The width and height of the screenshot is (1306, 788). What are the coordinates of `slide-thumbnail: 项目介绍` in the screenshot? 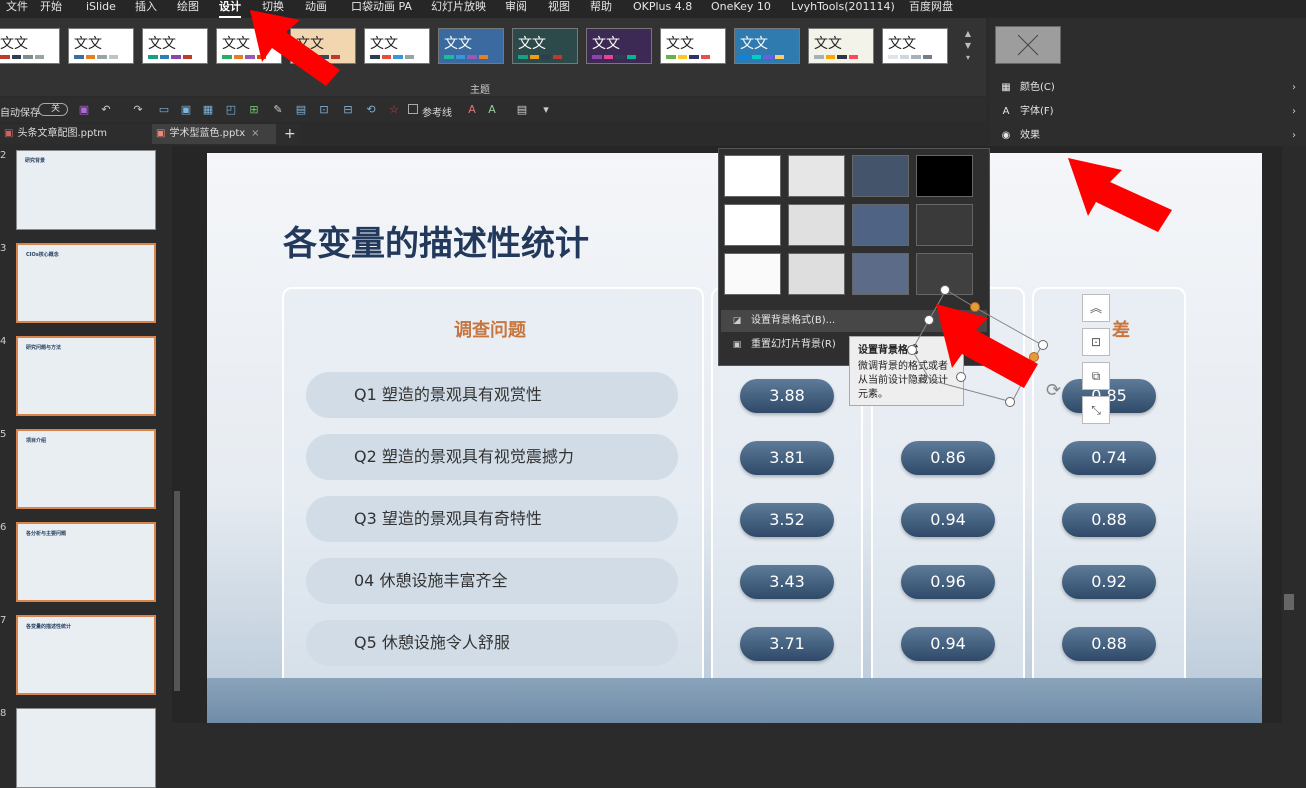 It's located at (86, 469).